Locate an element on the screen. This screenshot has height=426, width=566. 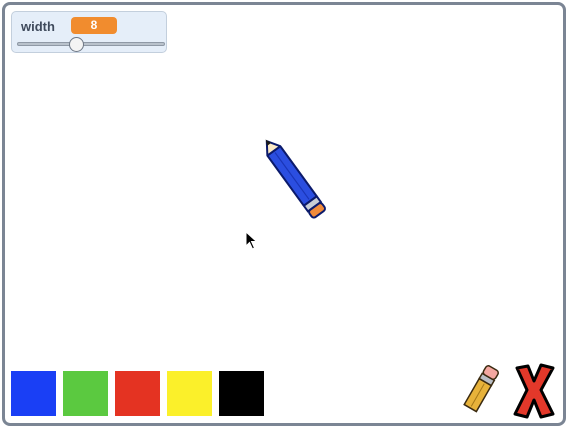
slider-value-badge: 8 is located at coordinates (94, 25).